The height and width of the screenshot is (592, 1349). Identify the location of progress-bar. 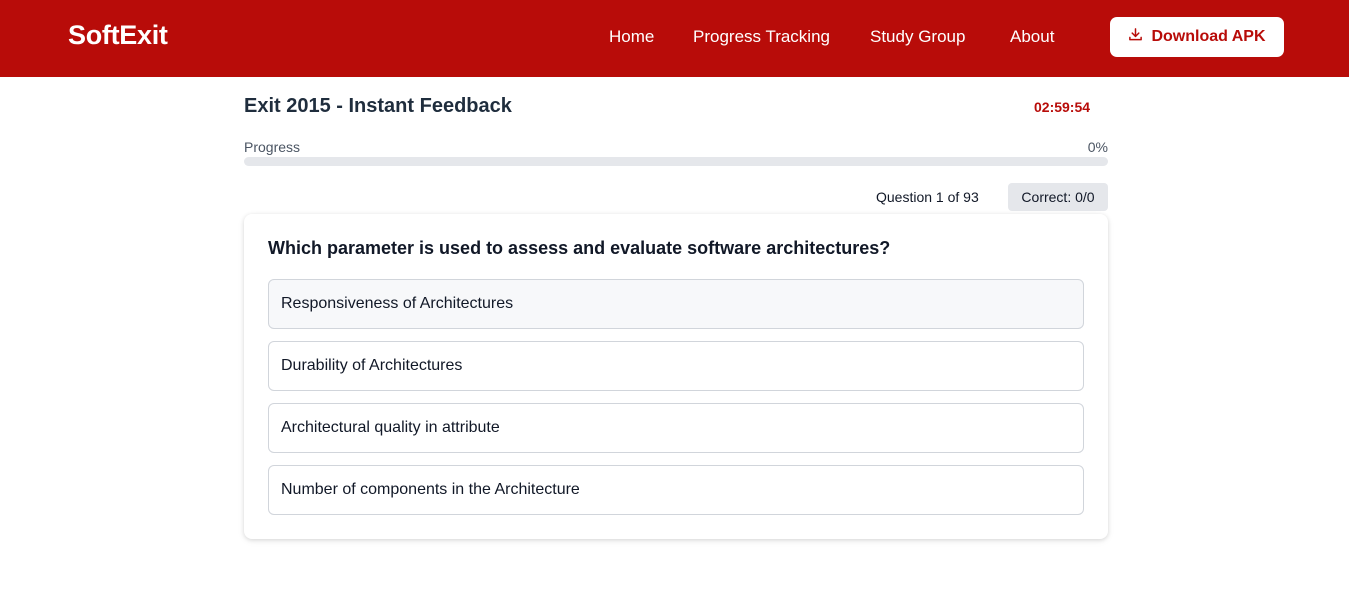
(676, 161).